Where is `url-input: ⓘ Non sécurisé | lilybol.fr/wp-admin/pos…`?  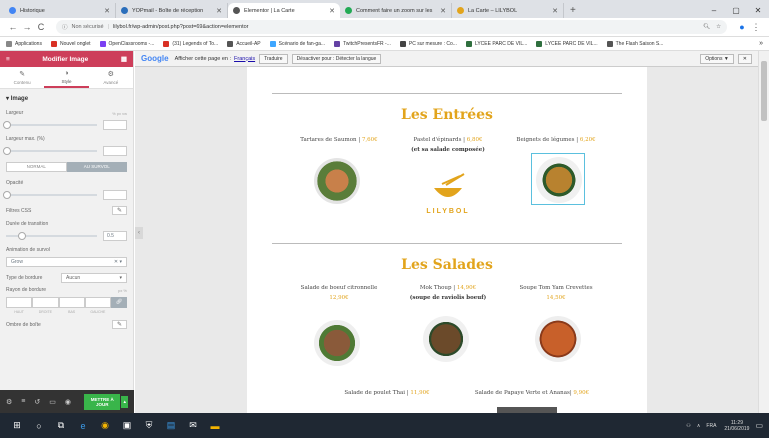
url-input: ⓘ Non sécurisé | lilybol.fr/wp-admin/pos… is located at coordinates (391, 27).